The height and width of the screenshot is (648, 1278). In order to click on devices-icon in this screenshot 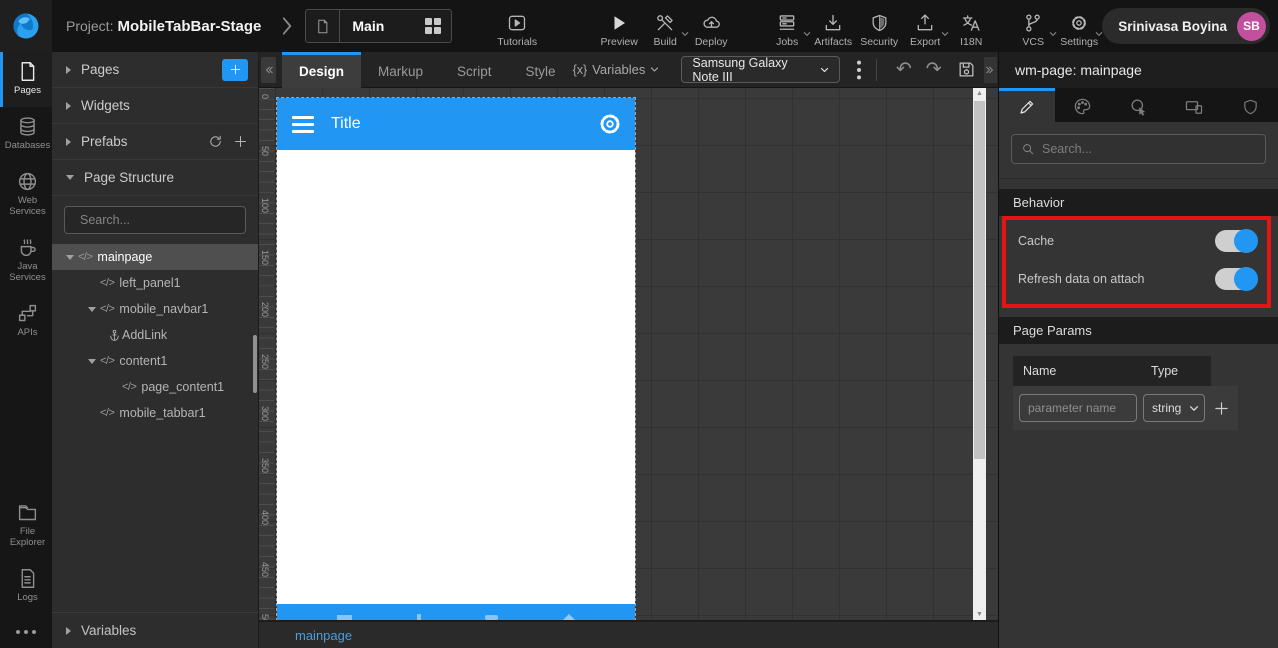, I will do `click(1194, 107)`.